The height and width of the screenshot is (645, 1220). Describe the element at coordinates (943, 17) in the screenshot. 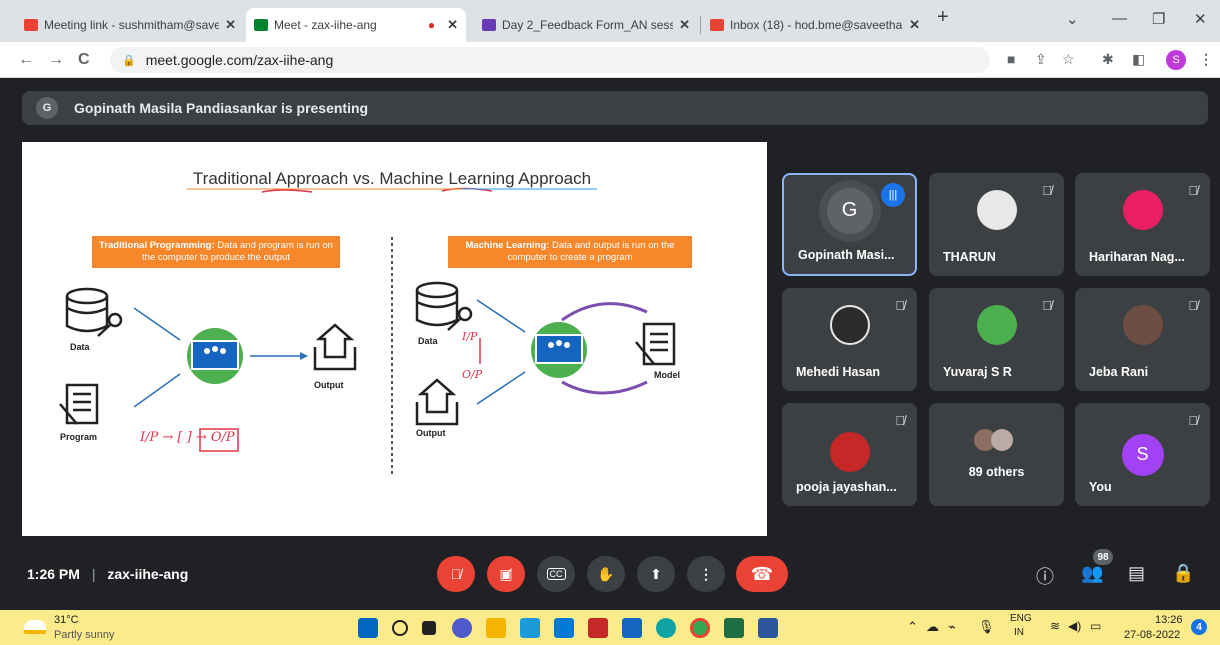

I see `new-tab-button: +` at that location.